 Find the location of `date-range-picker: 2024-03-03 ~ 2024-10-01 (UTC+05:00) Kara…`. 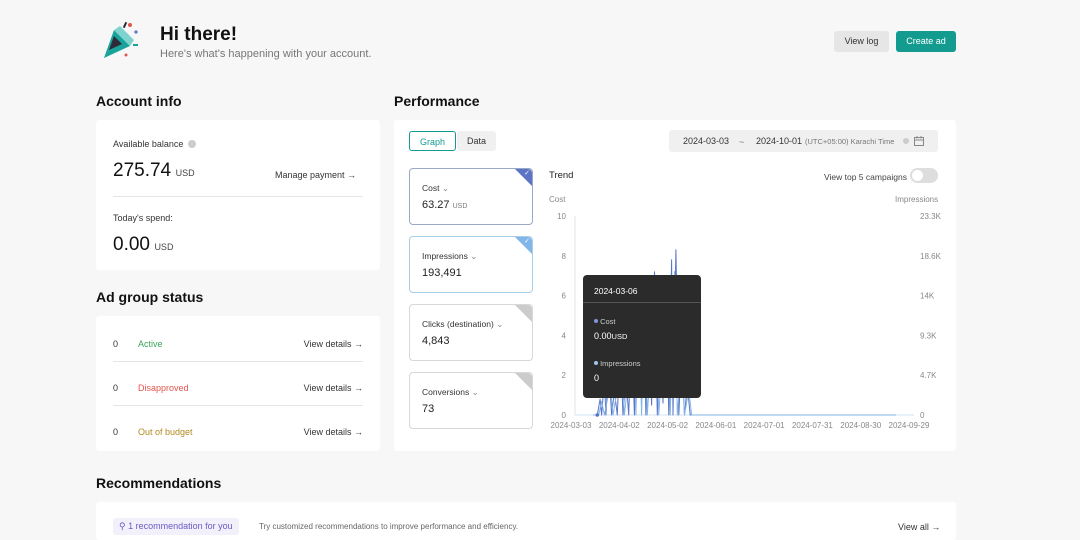

date-range-picker: 2024-03-03 ~ 2024-10-01 (UTC+05:00) Kara… is located at coordinates (803, 141).